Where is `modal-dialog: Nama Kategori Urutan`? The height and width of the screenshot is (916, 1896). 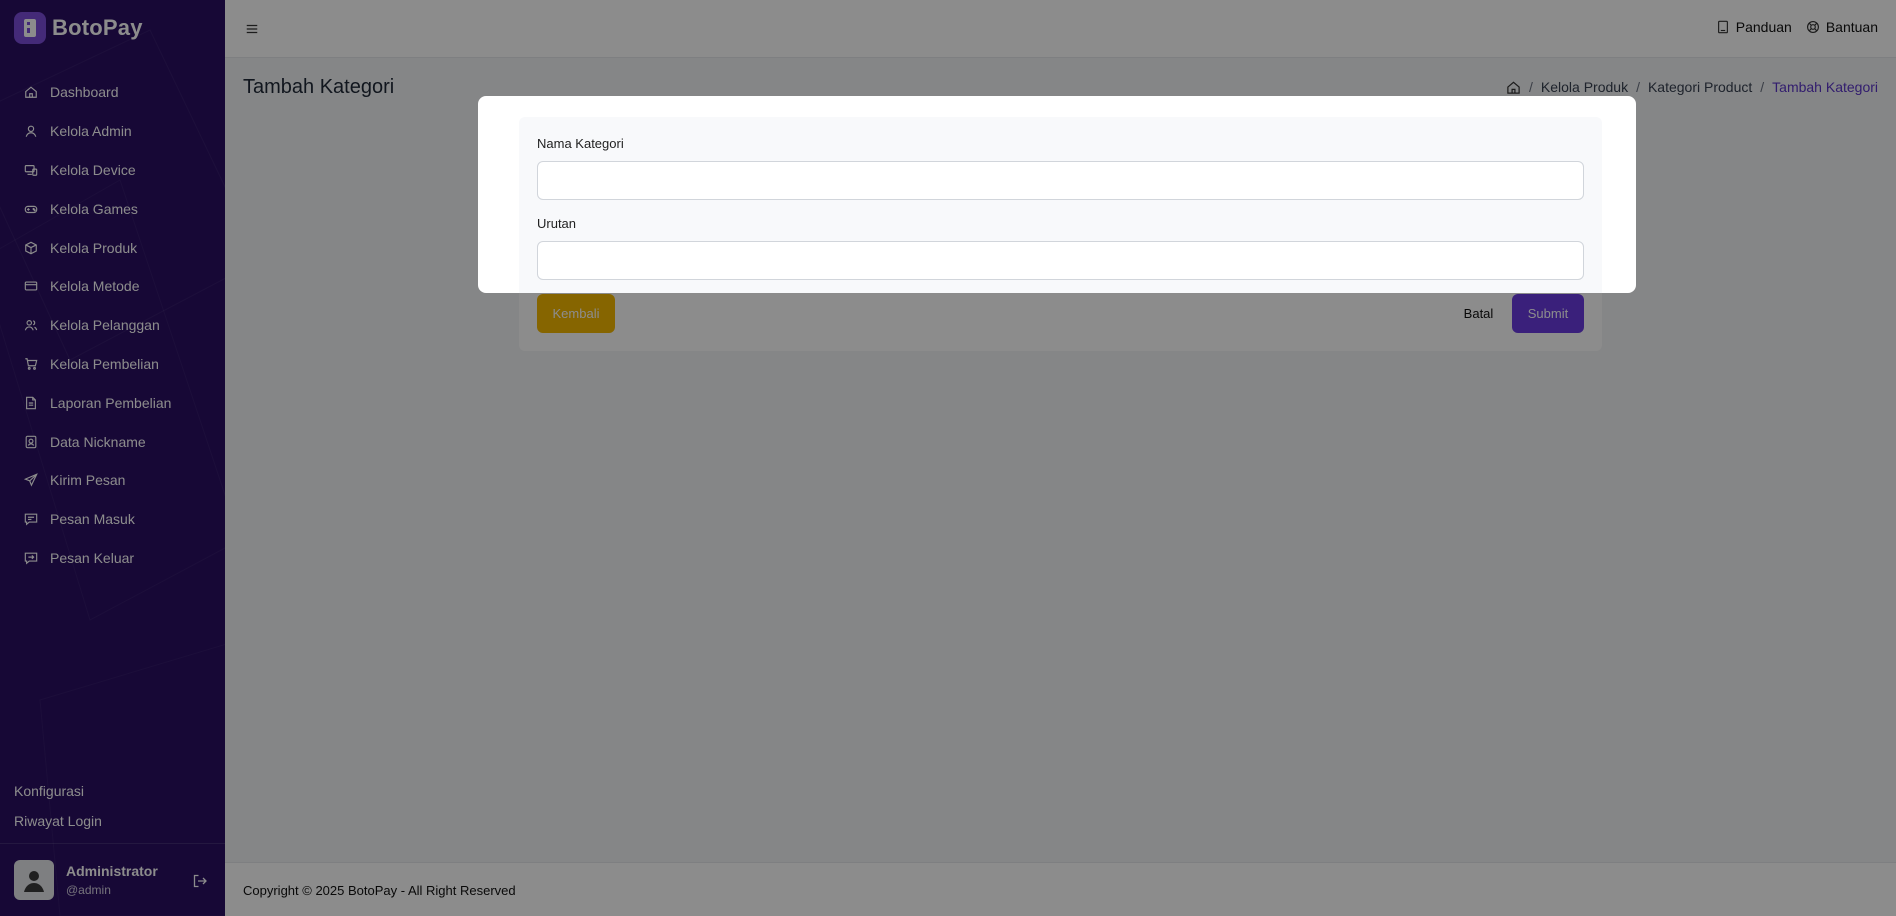
modal-dialog: Nama Kategori Urutan is located at coordinates (1057, 194).